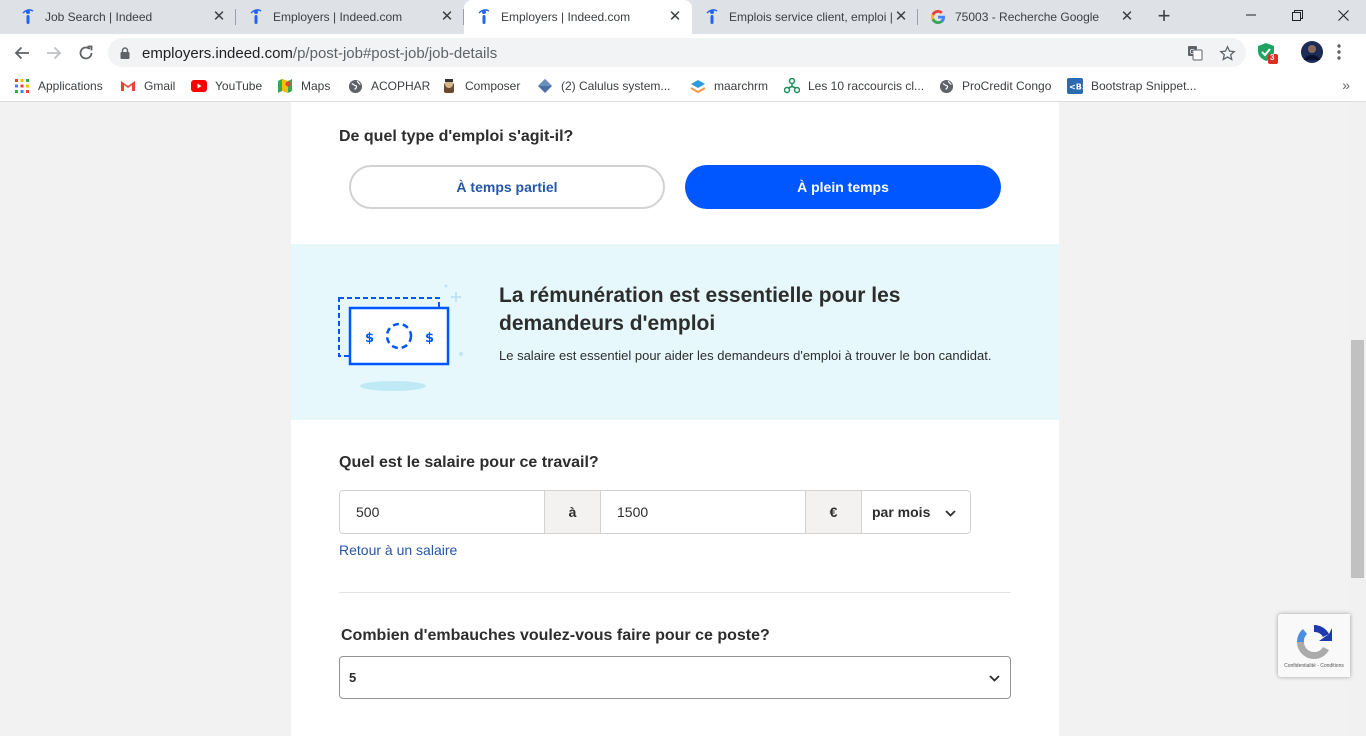 The width and height of the screenshot is (1366, 736). I want to click on browser-tab: 75003 - Recherche Google ✕, so click(1031, 17).